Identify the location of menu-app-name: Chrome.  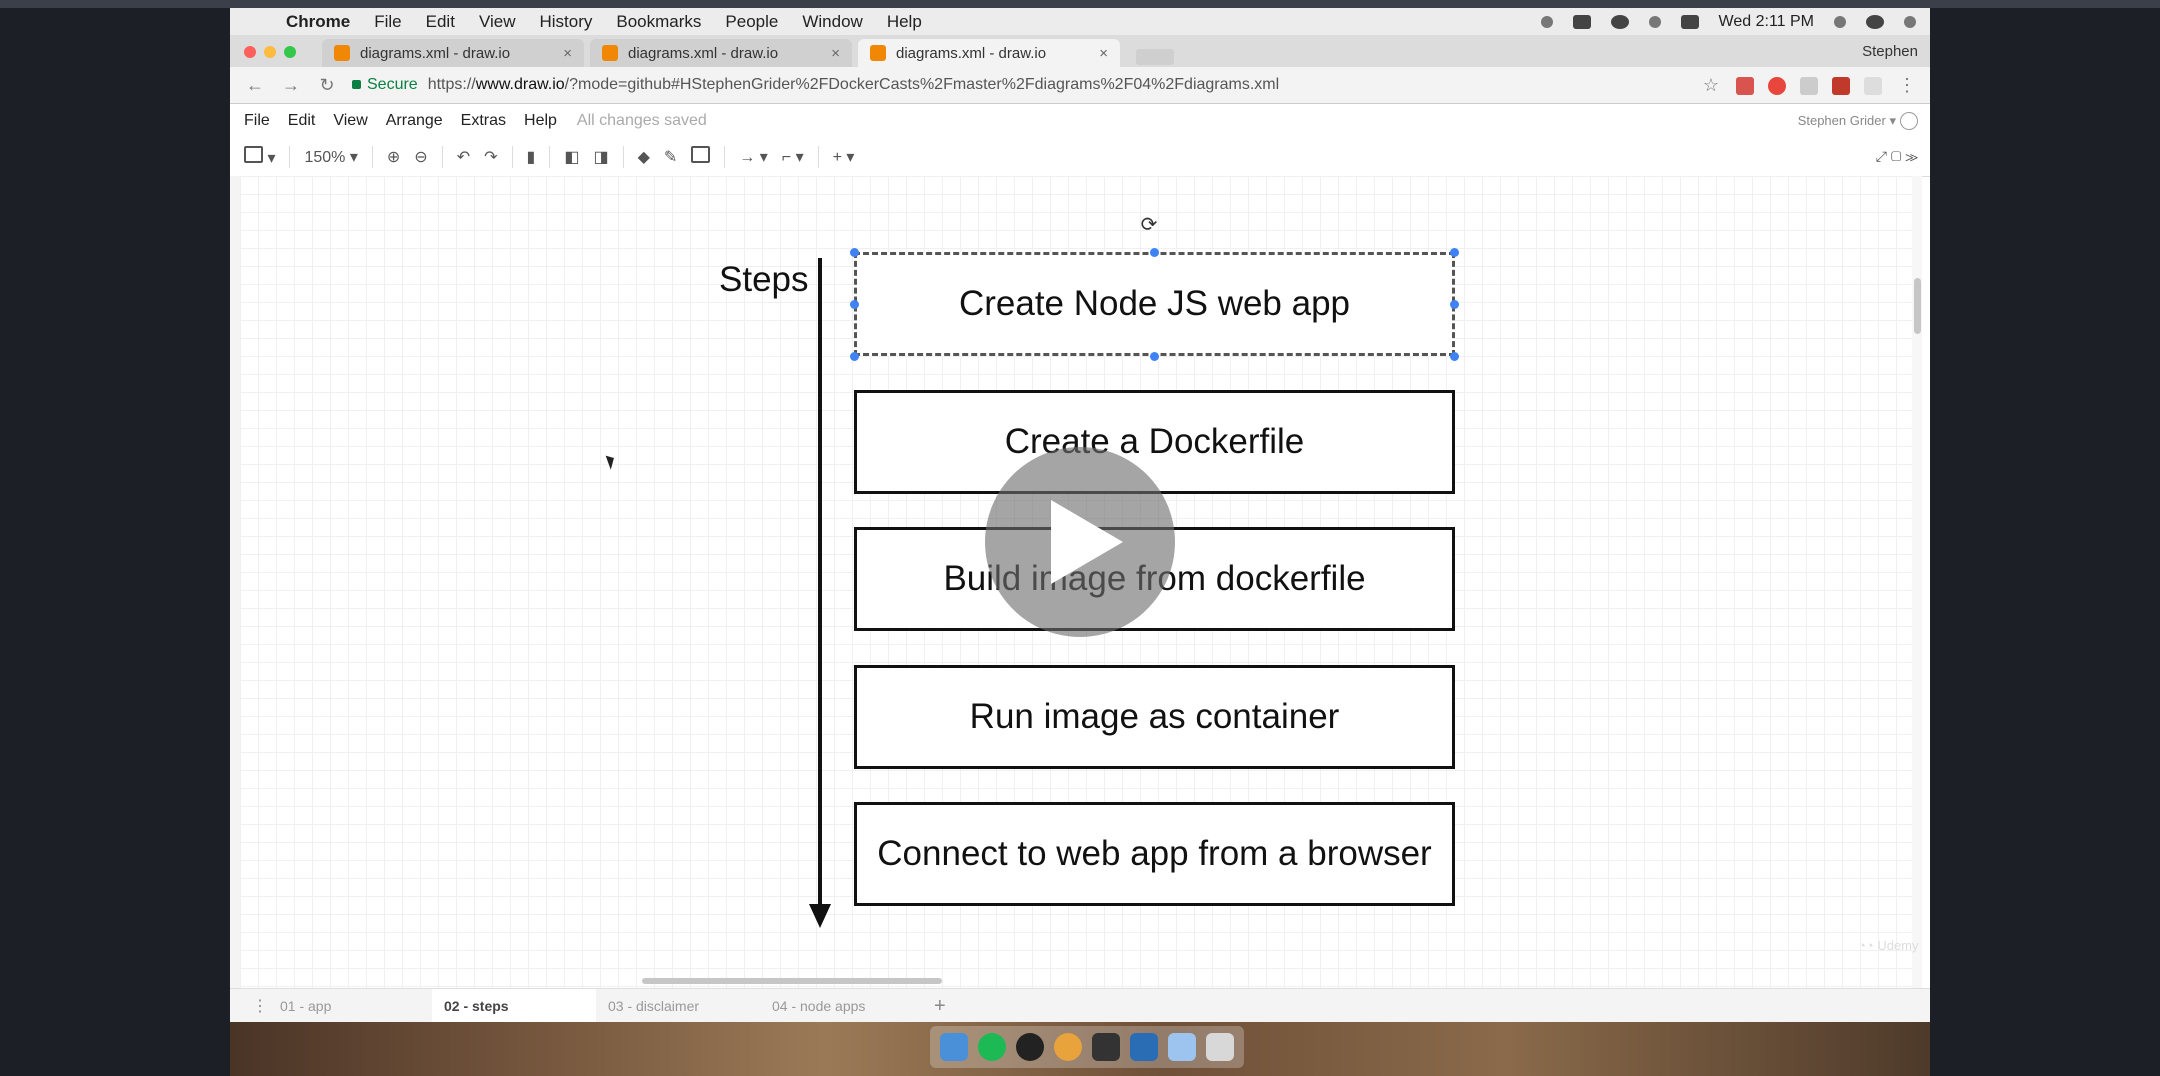
(318, 22).